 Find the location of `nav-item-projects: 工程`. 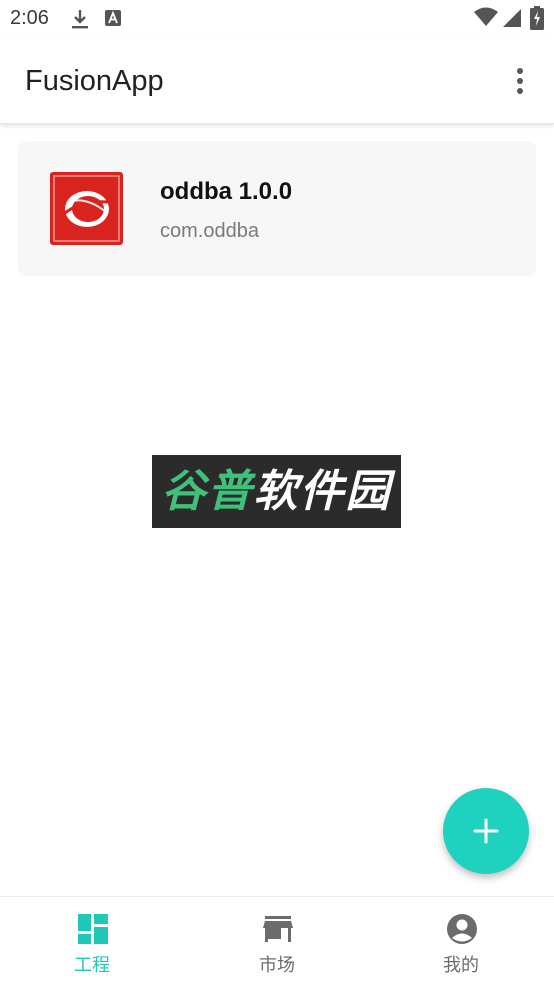

nav-item-projects: 工程 is located at coordinates (92, 941).